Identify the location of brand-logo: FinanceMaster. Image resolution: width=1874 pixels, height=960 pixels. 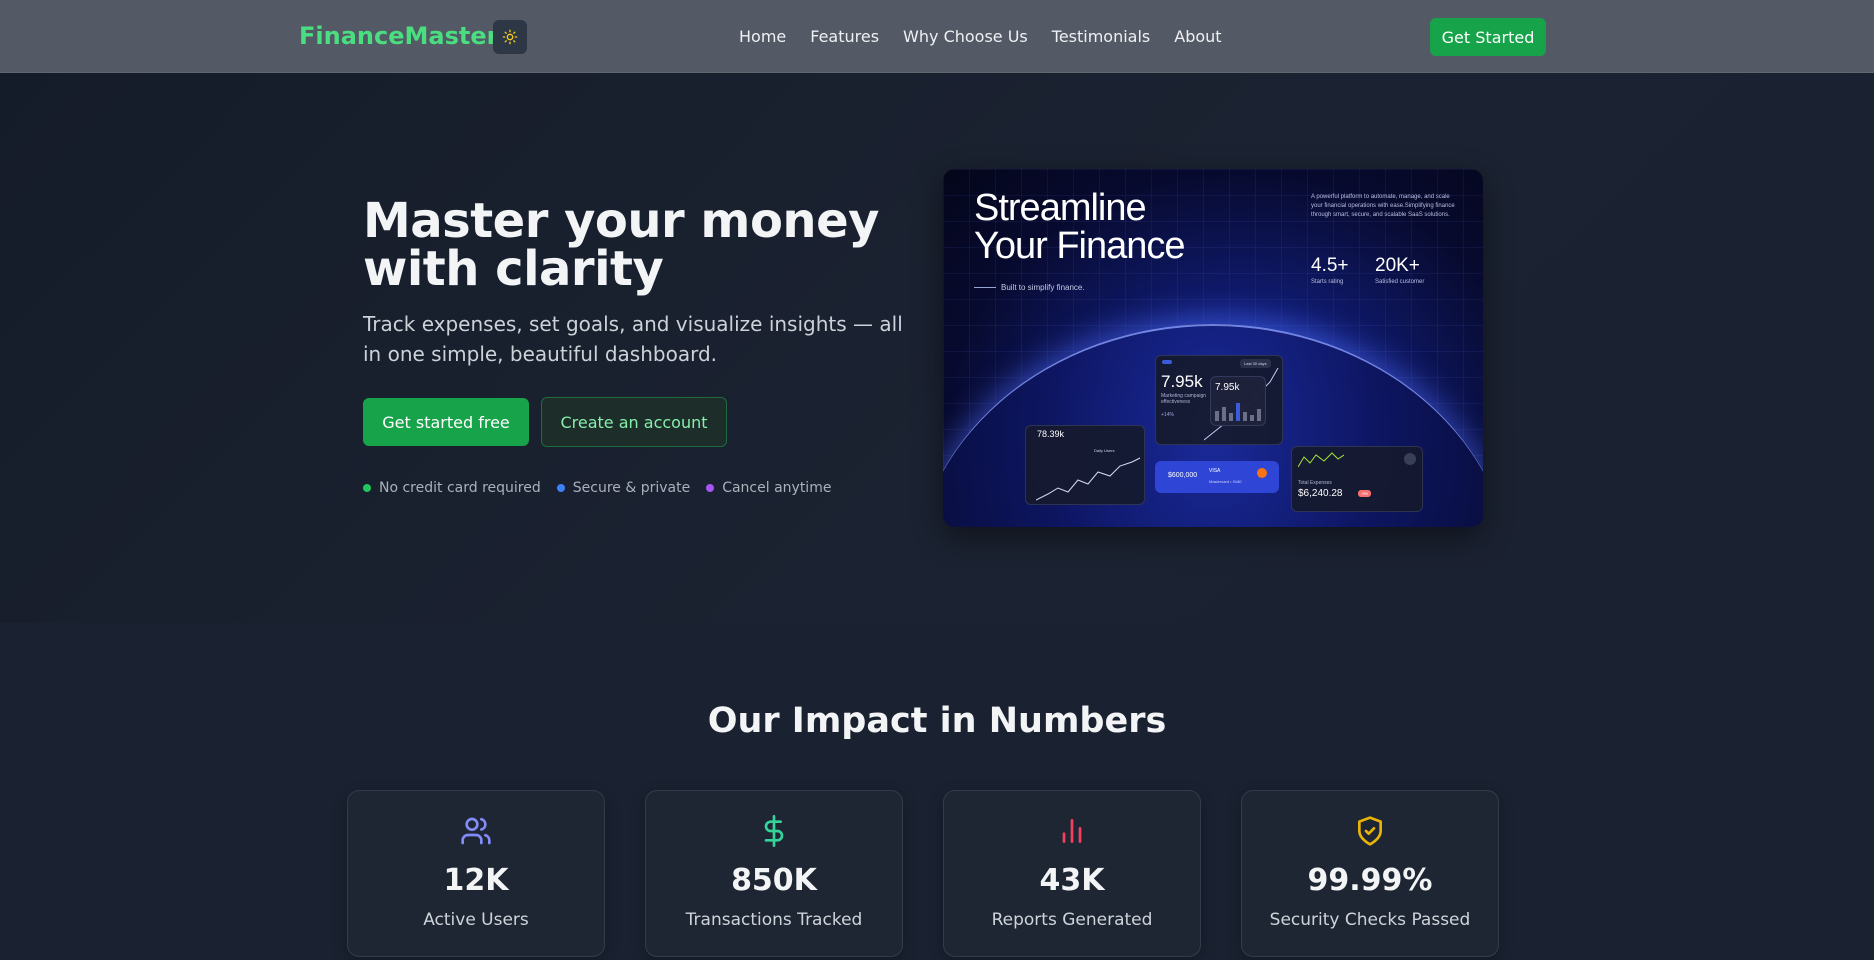
(398, 36).